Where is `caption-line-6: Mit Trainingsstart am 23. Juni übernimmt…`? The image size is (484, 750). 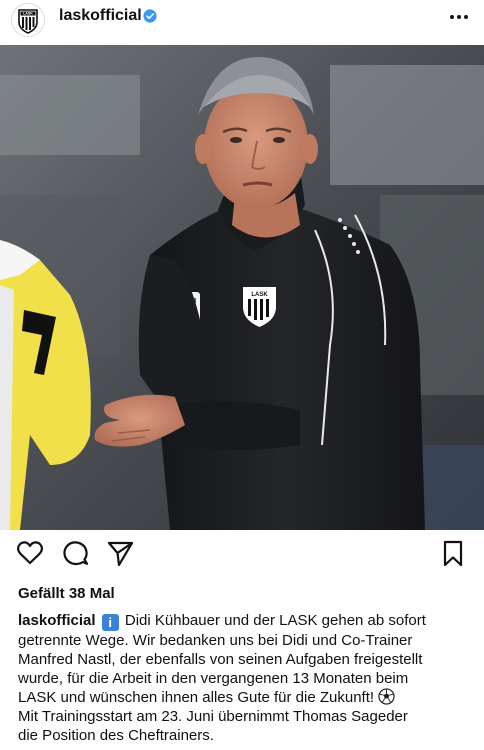 caption-line-6: Mit Trainingsstart am 23. Juni übernimmt… is located at coordinates (213, 716).